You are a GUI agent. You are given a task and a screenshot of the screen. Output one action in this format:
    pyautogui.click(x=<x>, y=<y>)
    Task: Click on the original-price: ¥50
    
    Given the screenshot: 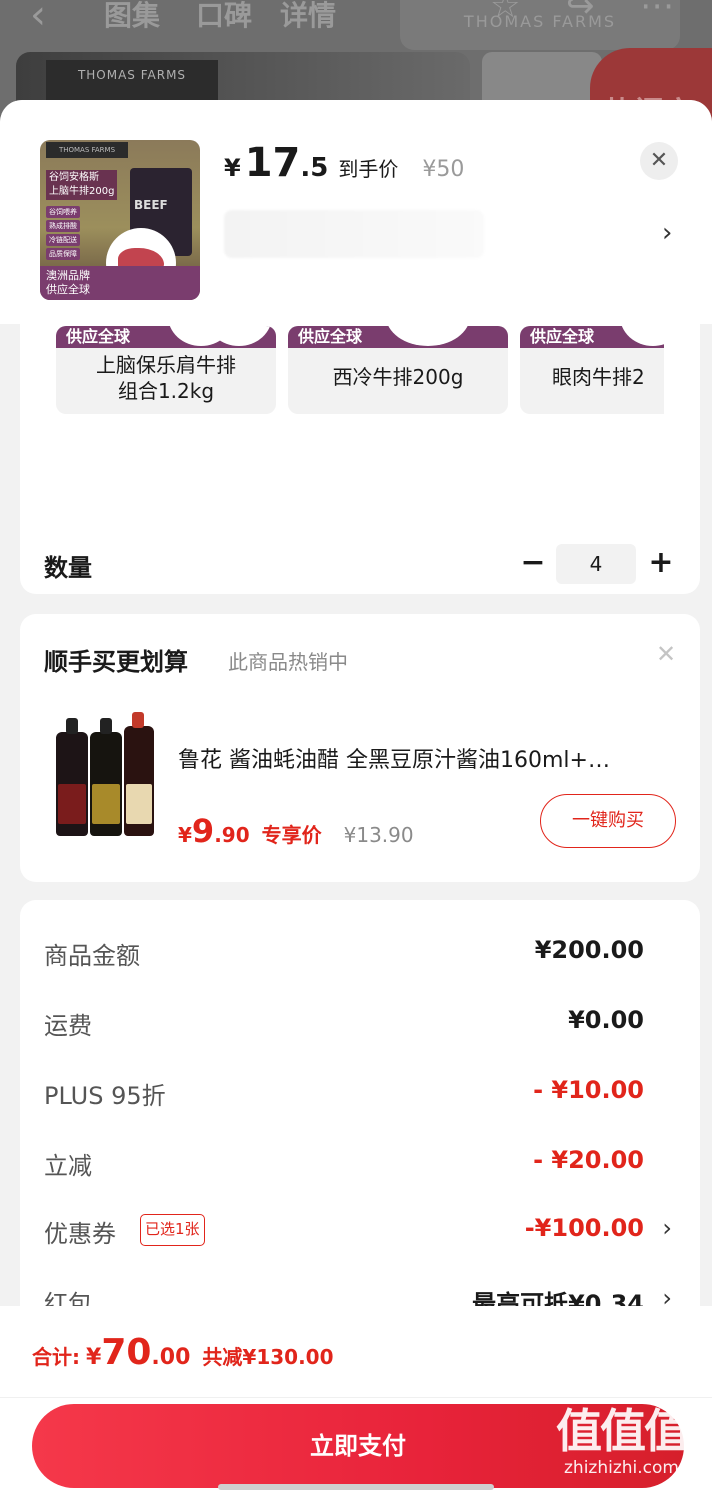 What is the action you would take?
    pyautogui.click(x=443, y=169)
    